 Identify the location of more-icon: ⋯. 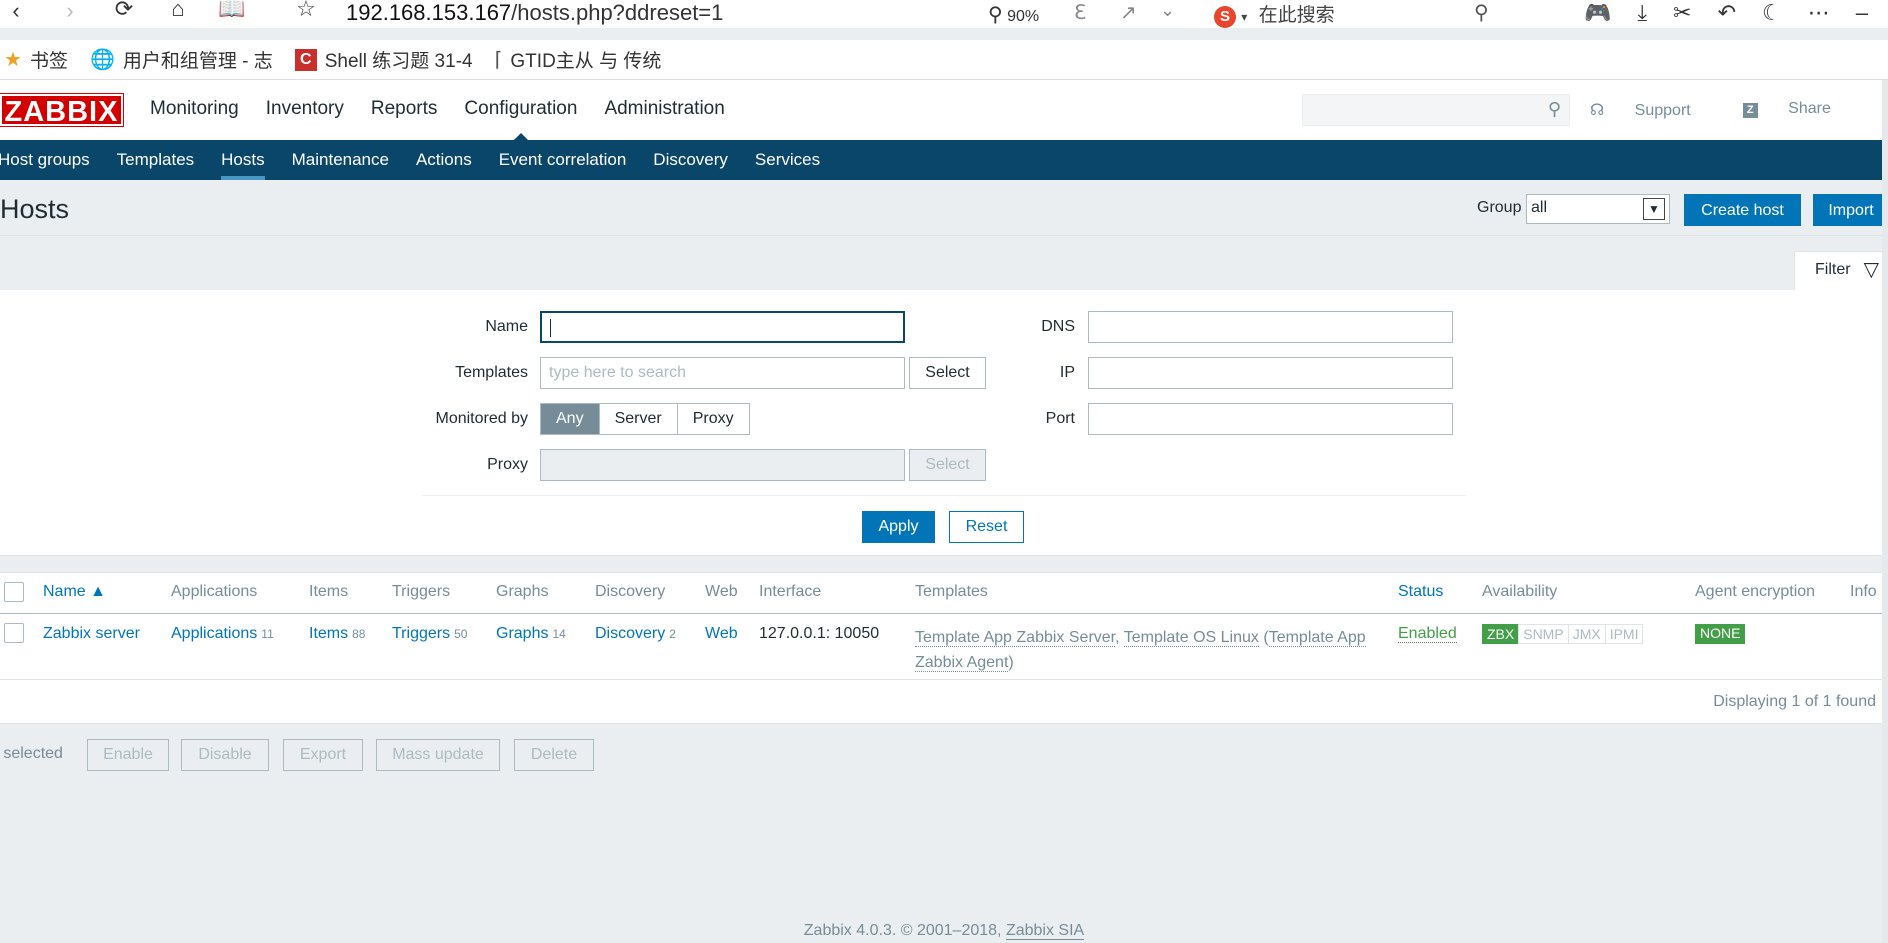
(1819, 13).